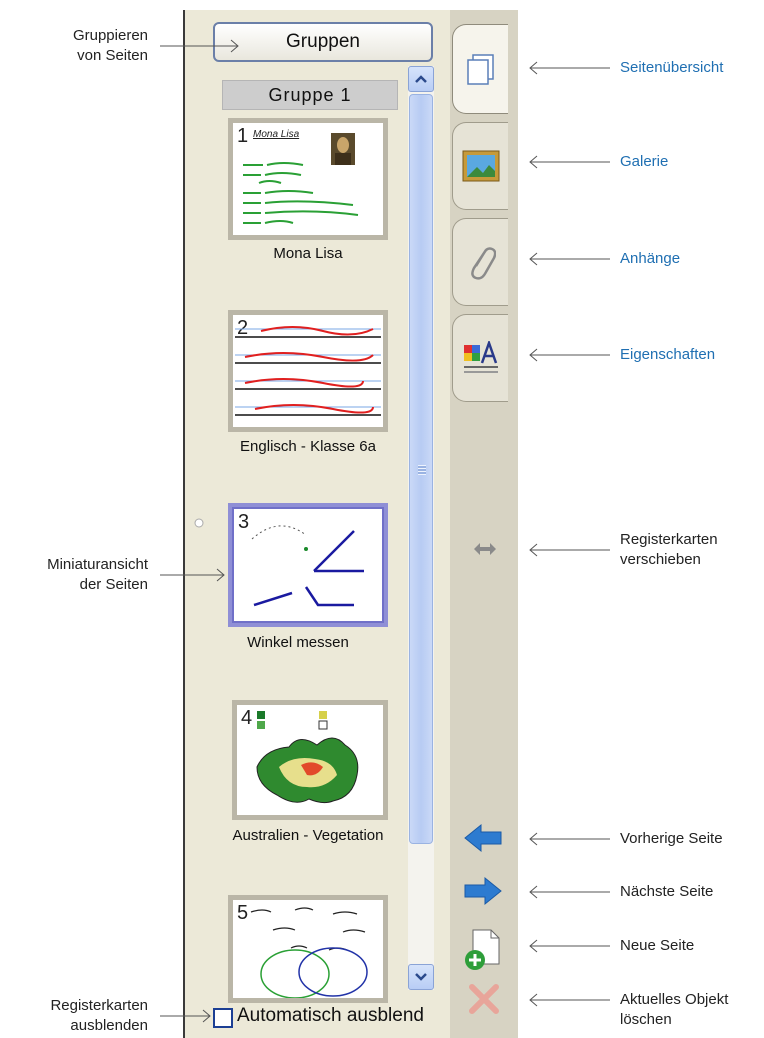 This screenshot has width=764, height=1038. I want to click on previous-page-icon, so click(483, 838).